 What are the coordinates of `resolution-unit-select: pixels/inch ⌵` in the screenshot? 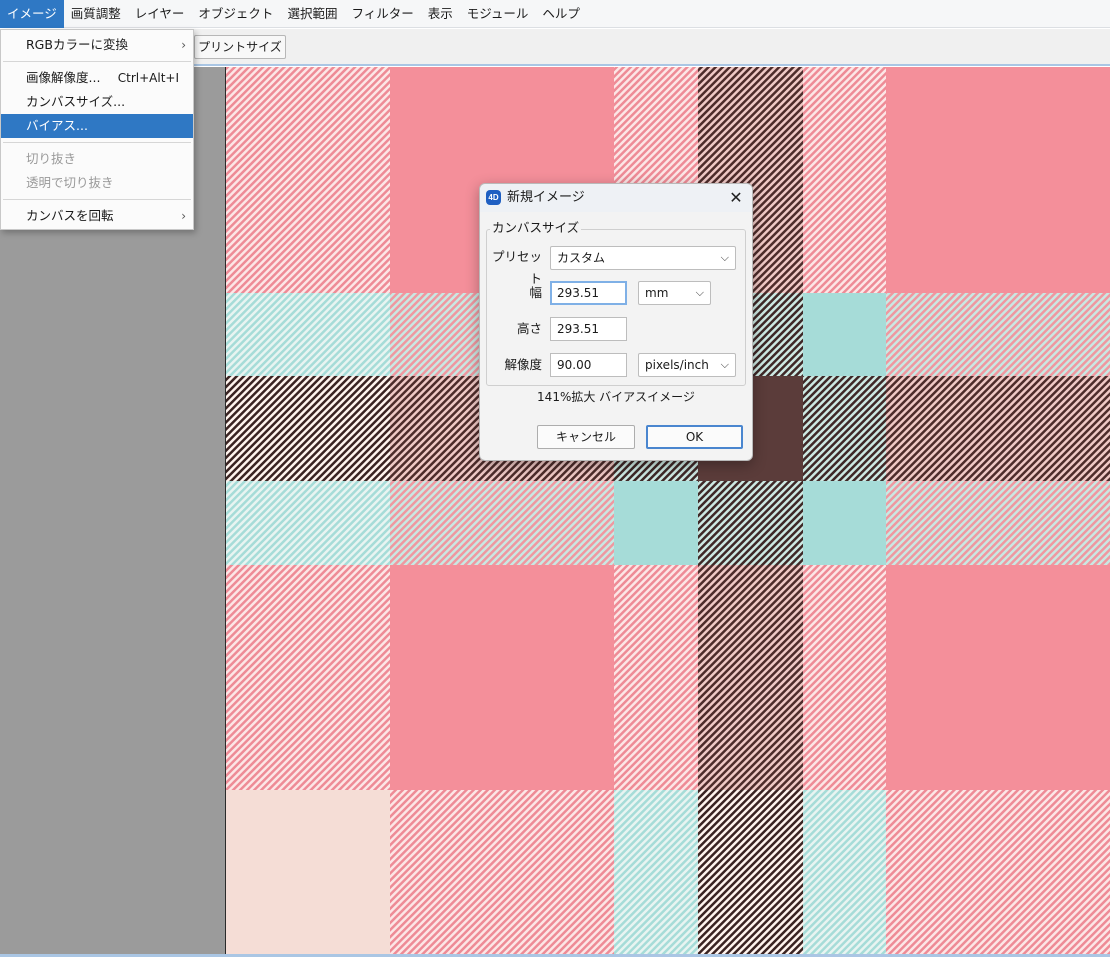 It's located at (687, 365).